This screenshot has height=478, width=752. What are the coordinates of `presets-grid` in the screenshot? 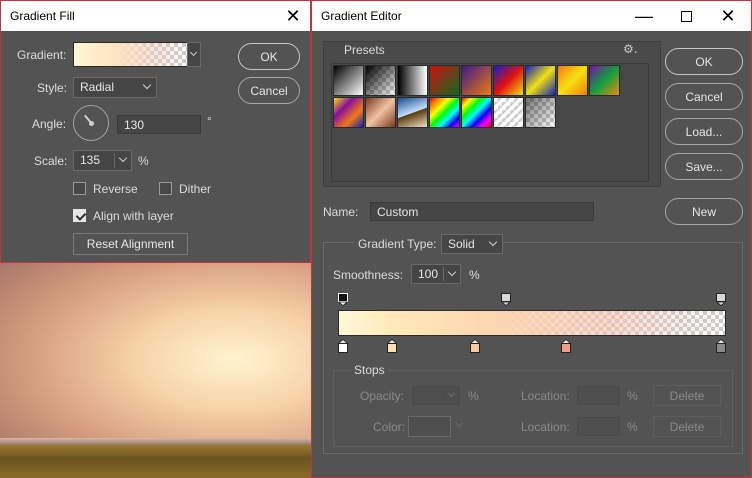 It's located at (490, 122).